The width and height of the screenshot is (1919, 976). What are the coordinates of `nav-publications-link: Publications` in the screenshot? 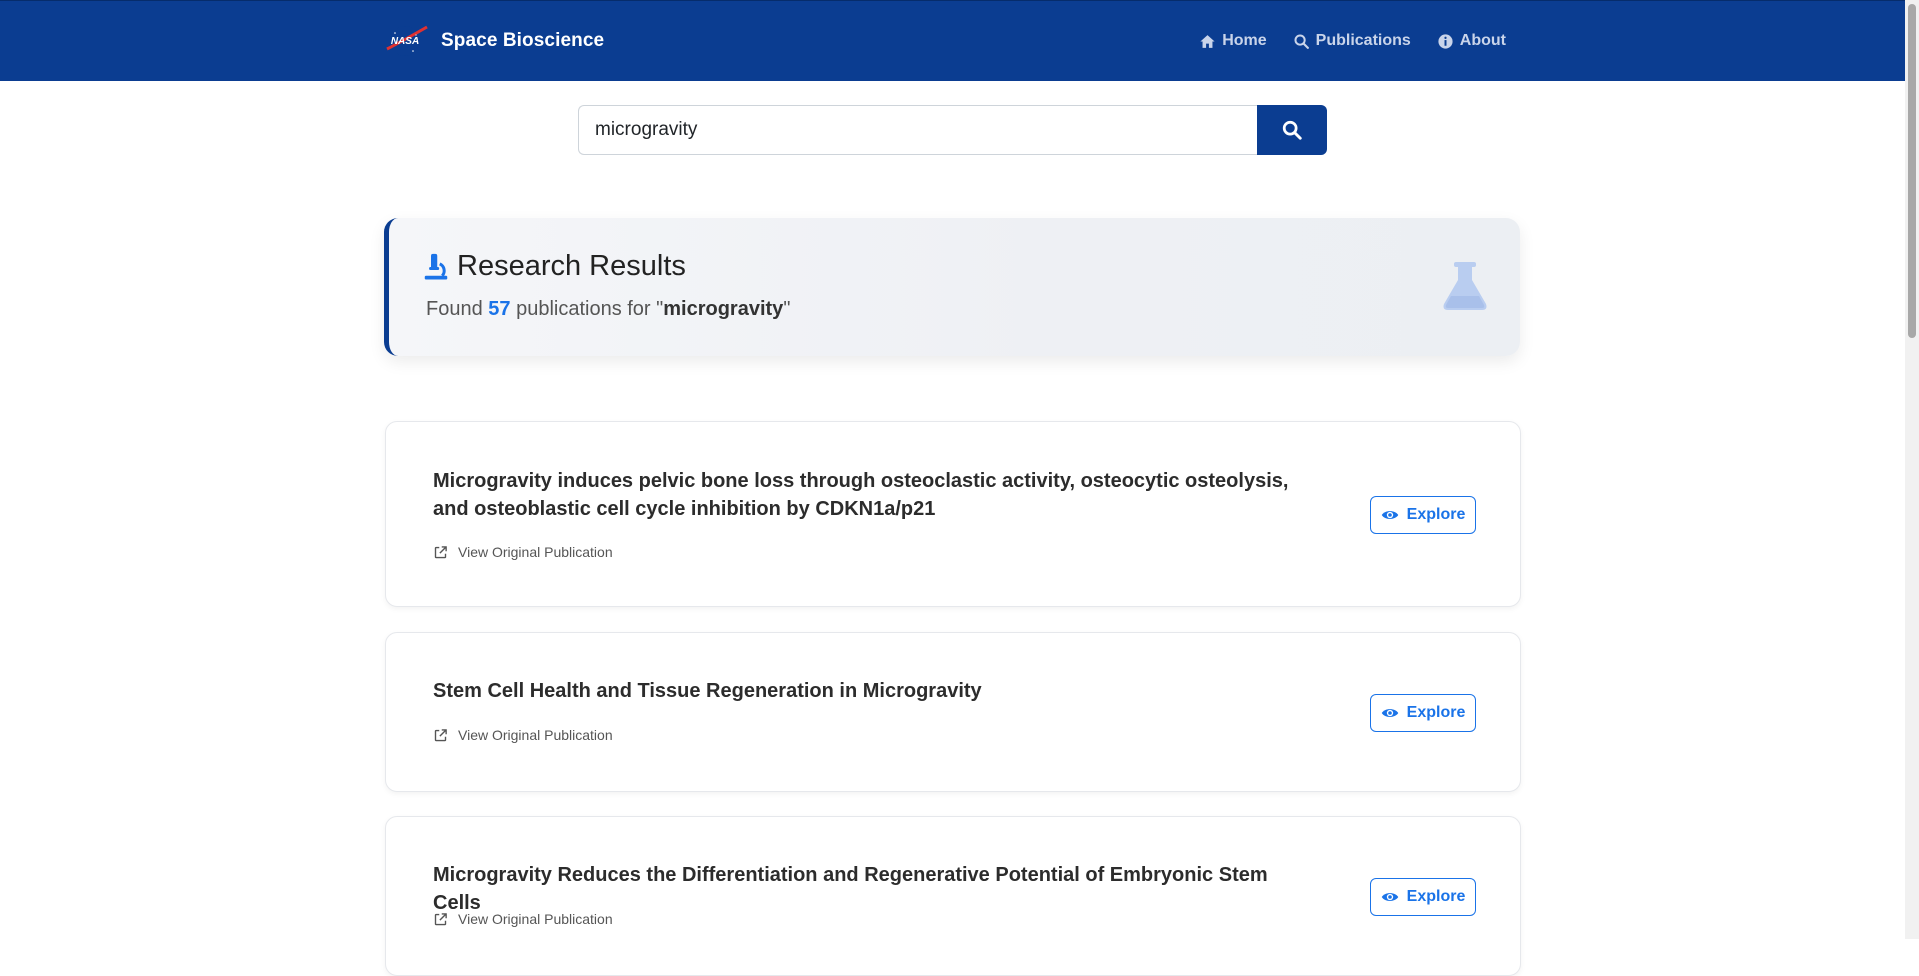 It's located at (1352, 41).